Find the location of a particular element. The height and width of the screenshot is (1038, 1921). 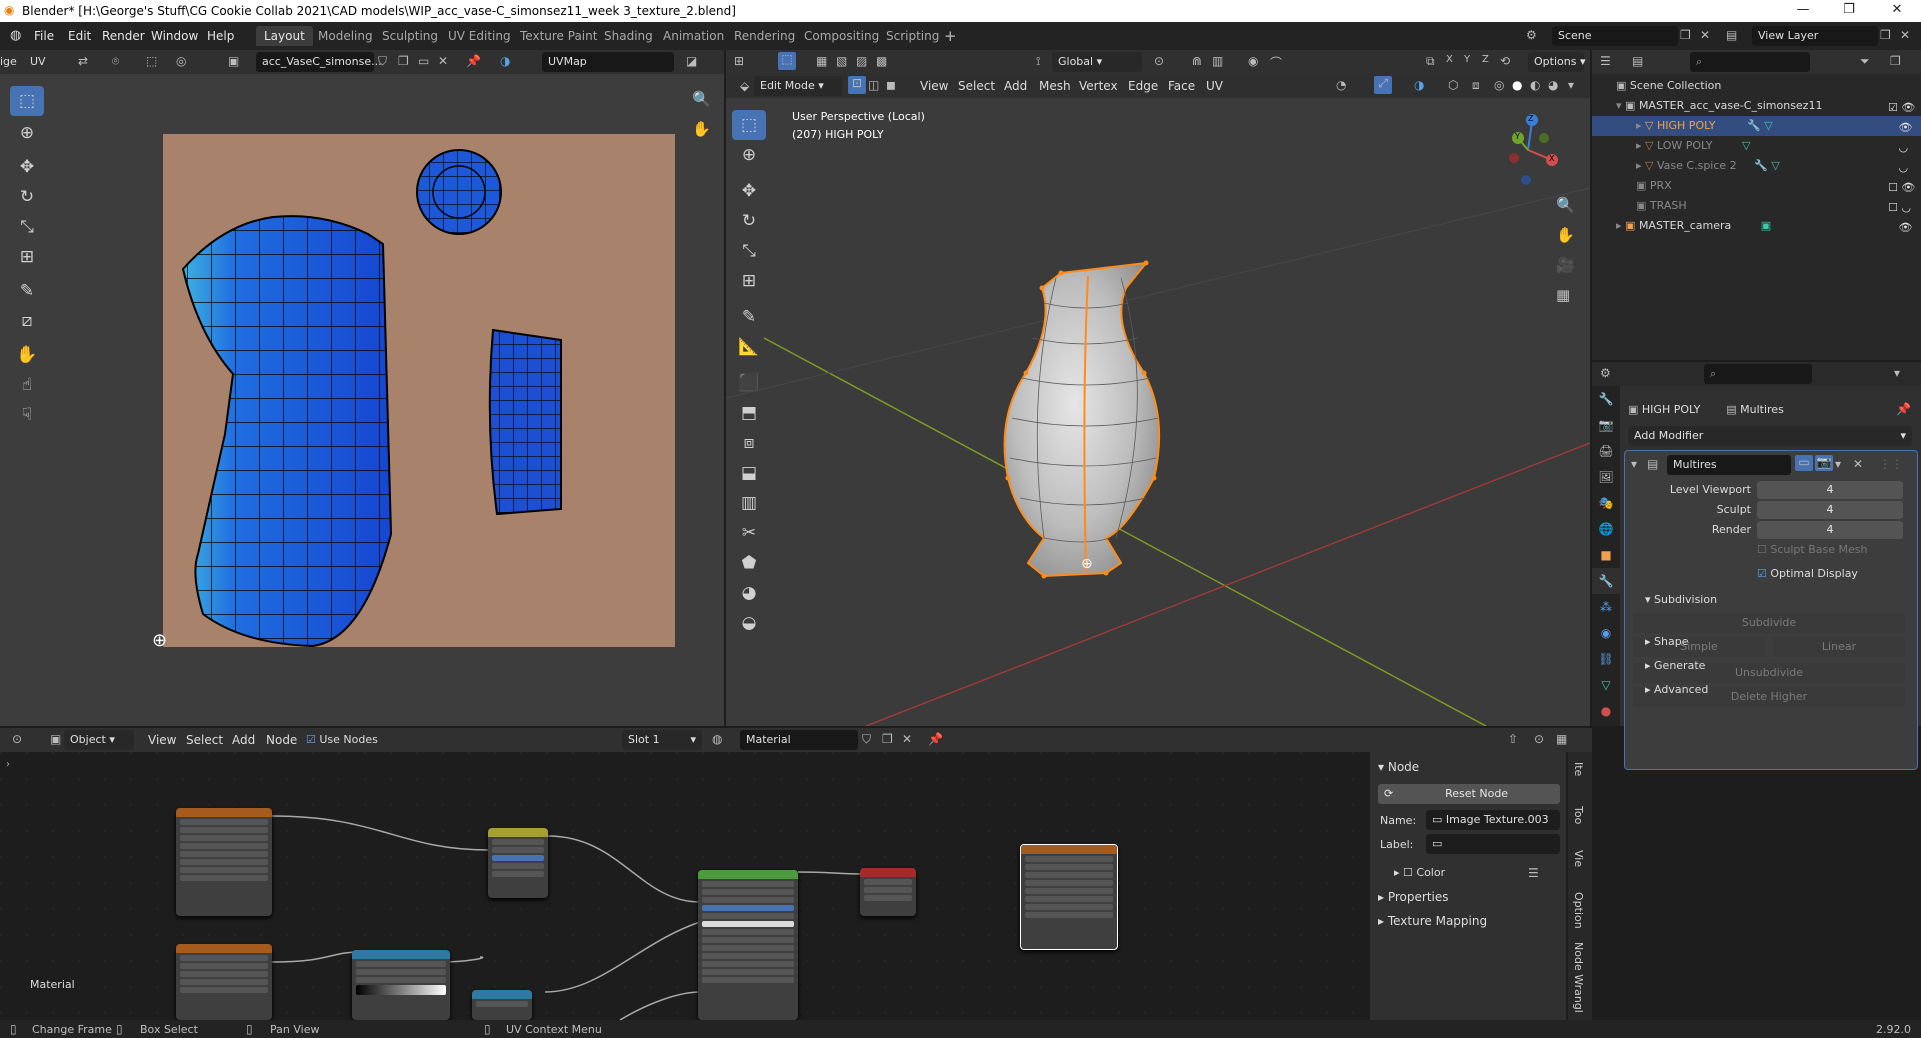

transform-tool: ⊞ is located at coordinates (27, 257).